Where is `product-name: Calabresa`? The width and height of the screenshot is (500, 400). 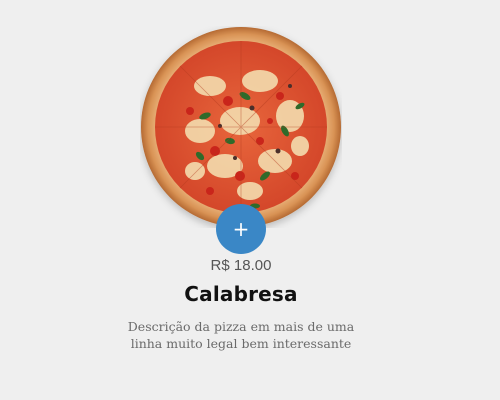
product-name: Calabresa is located at coordinates (241, 294).